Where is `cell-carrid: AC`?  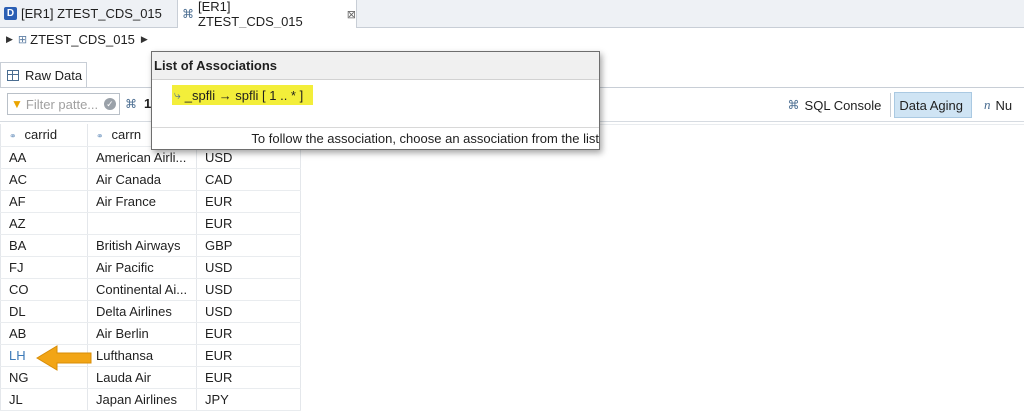
cell-carrid: AC is located at coordinates (44, 179).